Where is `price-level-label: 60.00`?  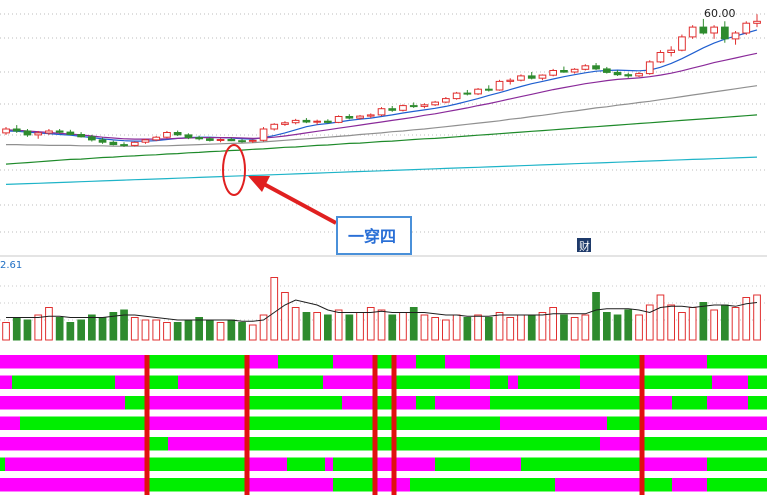
price-level-label: 60.00 is located at coordinates (720, 13).